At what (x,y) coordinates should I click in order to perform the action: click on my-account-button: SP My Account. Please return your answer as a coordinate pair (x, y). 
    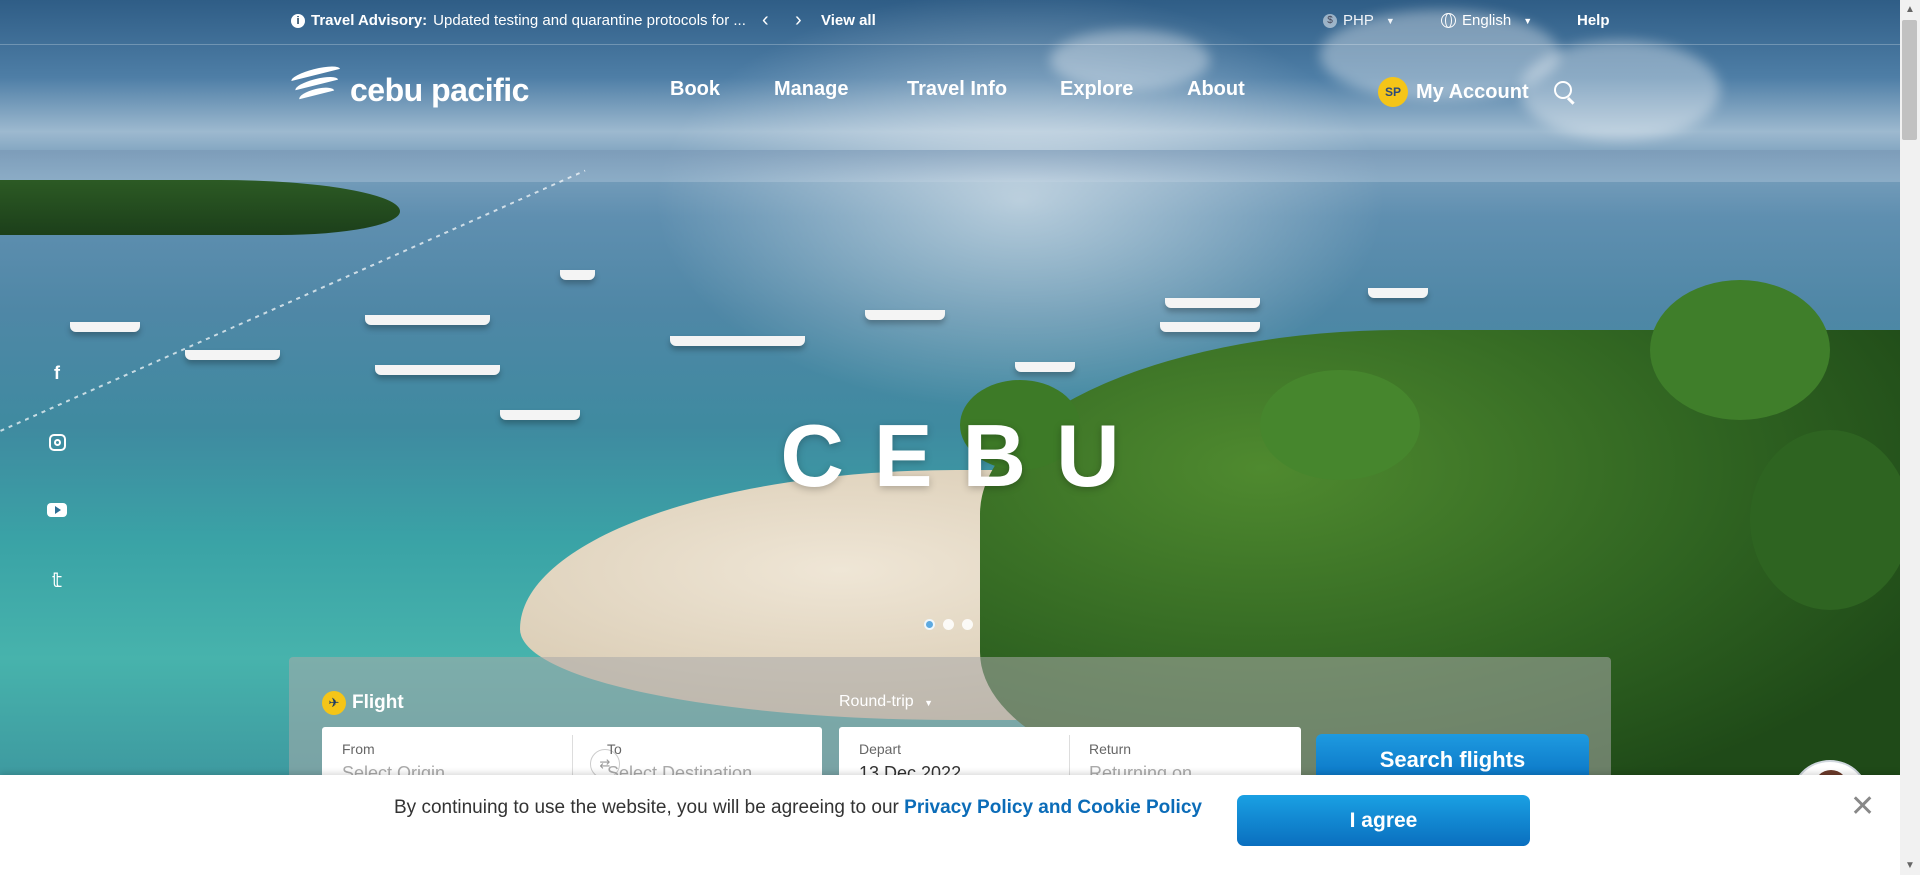
    Looking at the image, I should click on (1453, 92).